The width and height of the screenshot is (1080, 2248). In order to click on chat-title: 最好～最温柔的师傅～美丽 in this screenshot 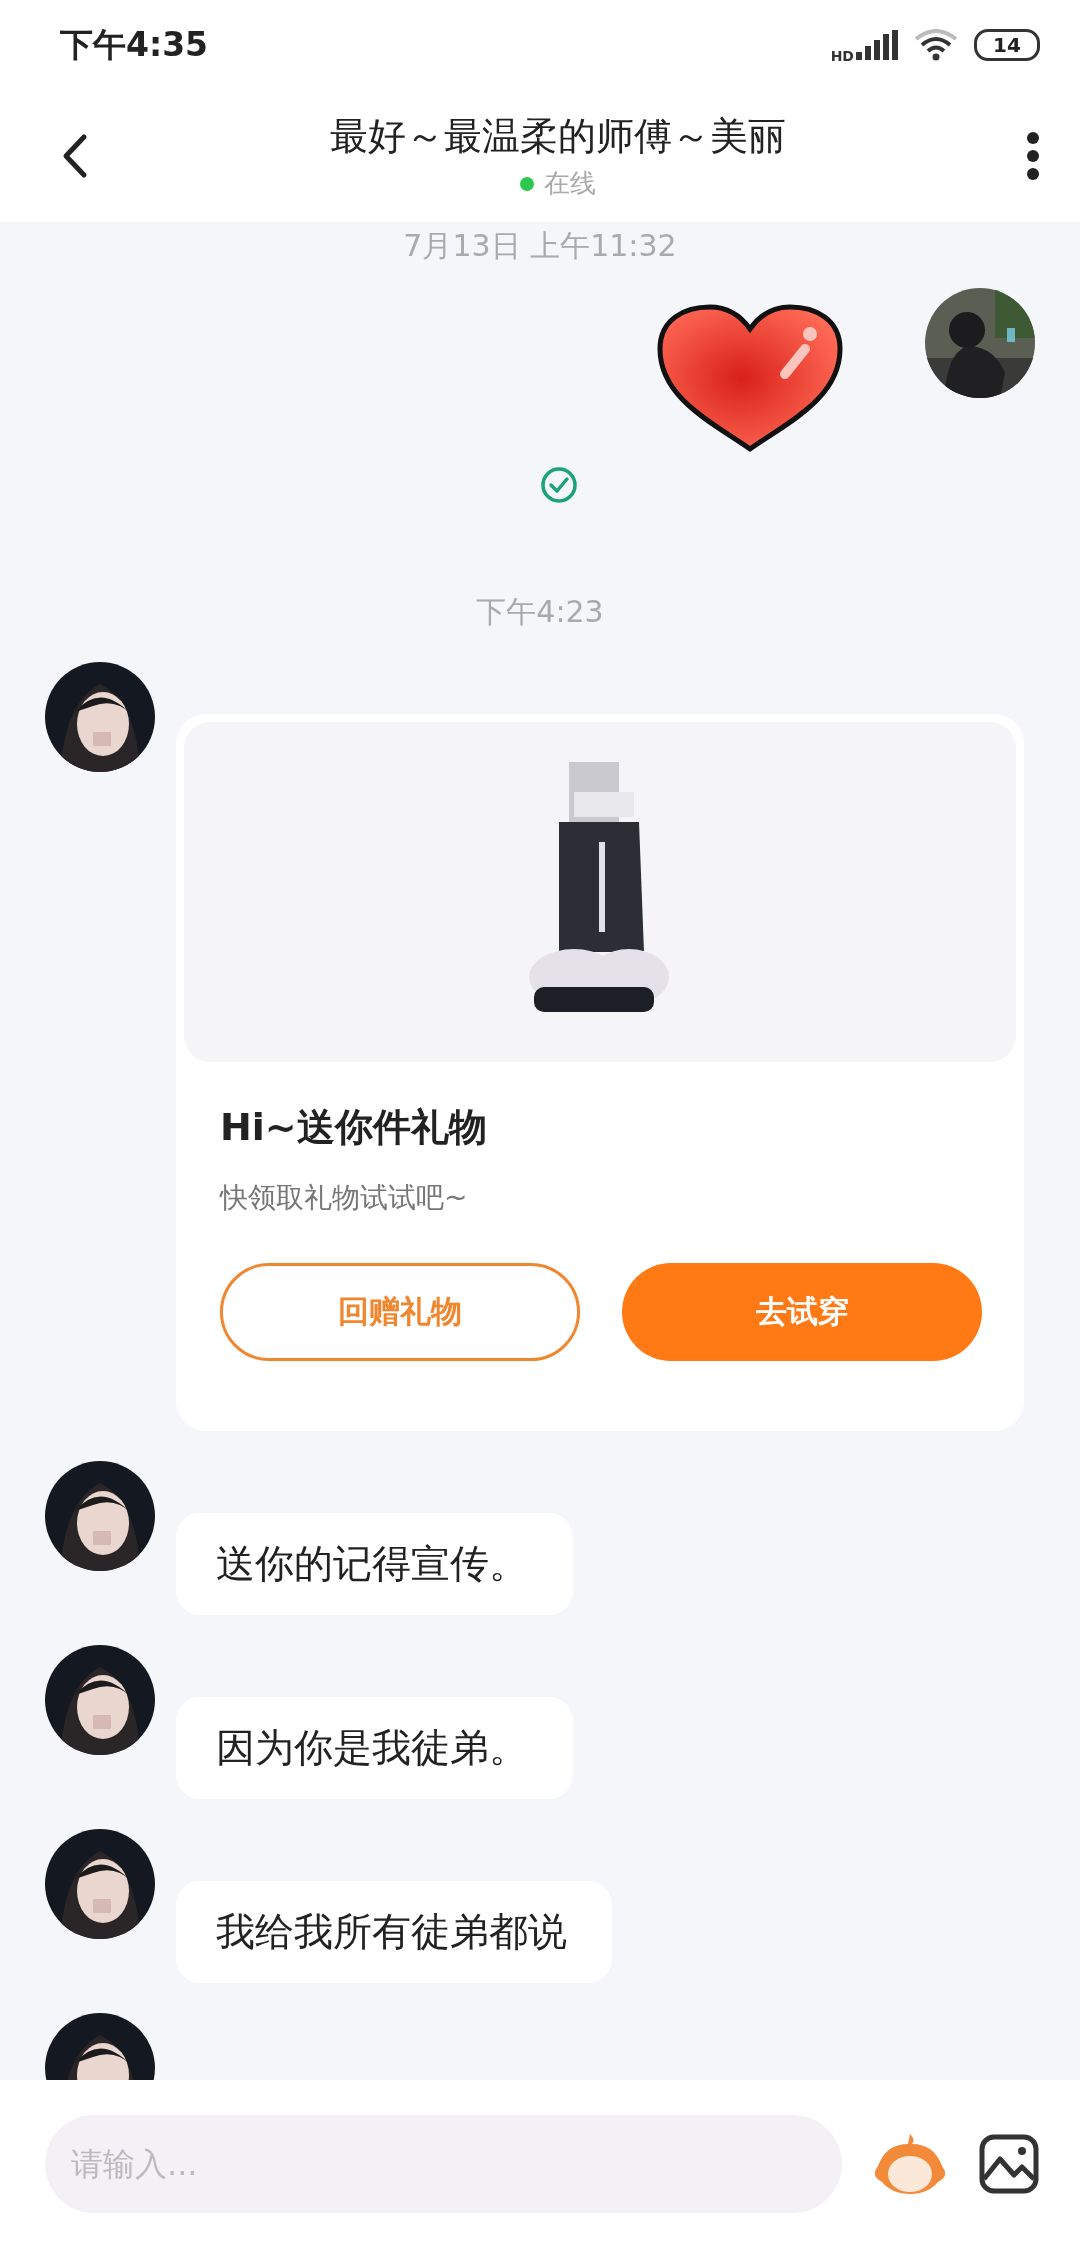, I will do `click(558, 136)`.